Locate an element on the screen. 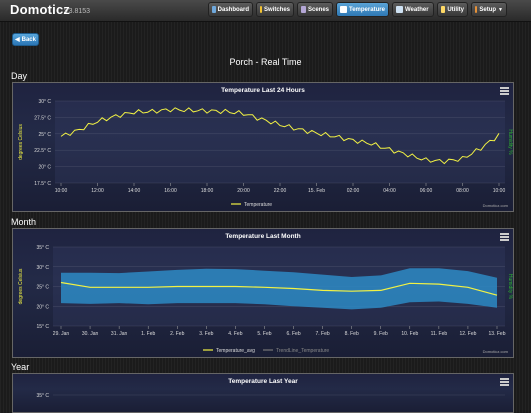  nav-switches-label: Switches is located at coordinates (276, 9).